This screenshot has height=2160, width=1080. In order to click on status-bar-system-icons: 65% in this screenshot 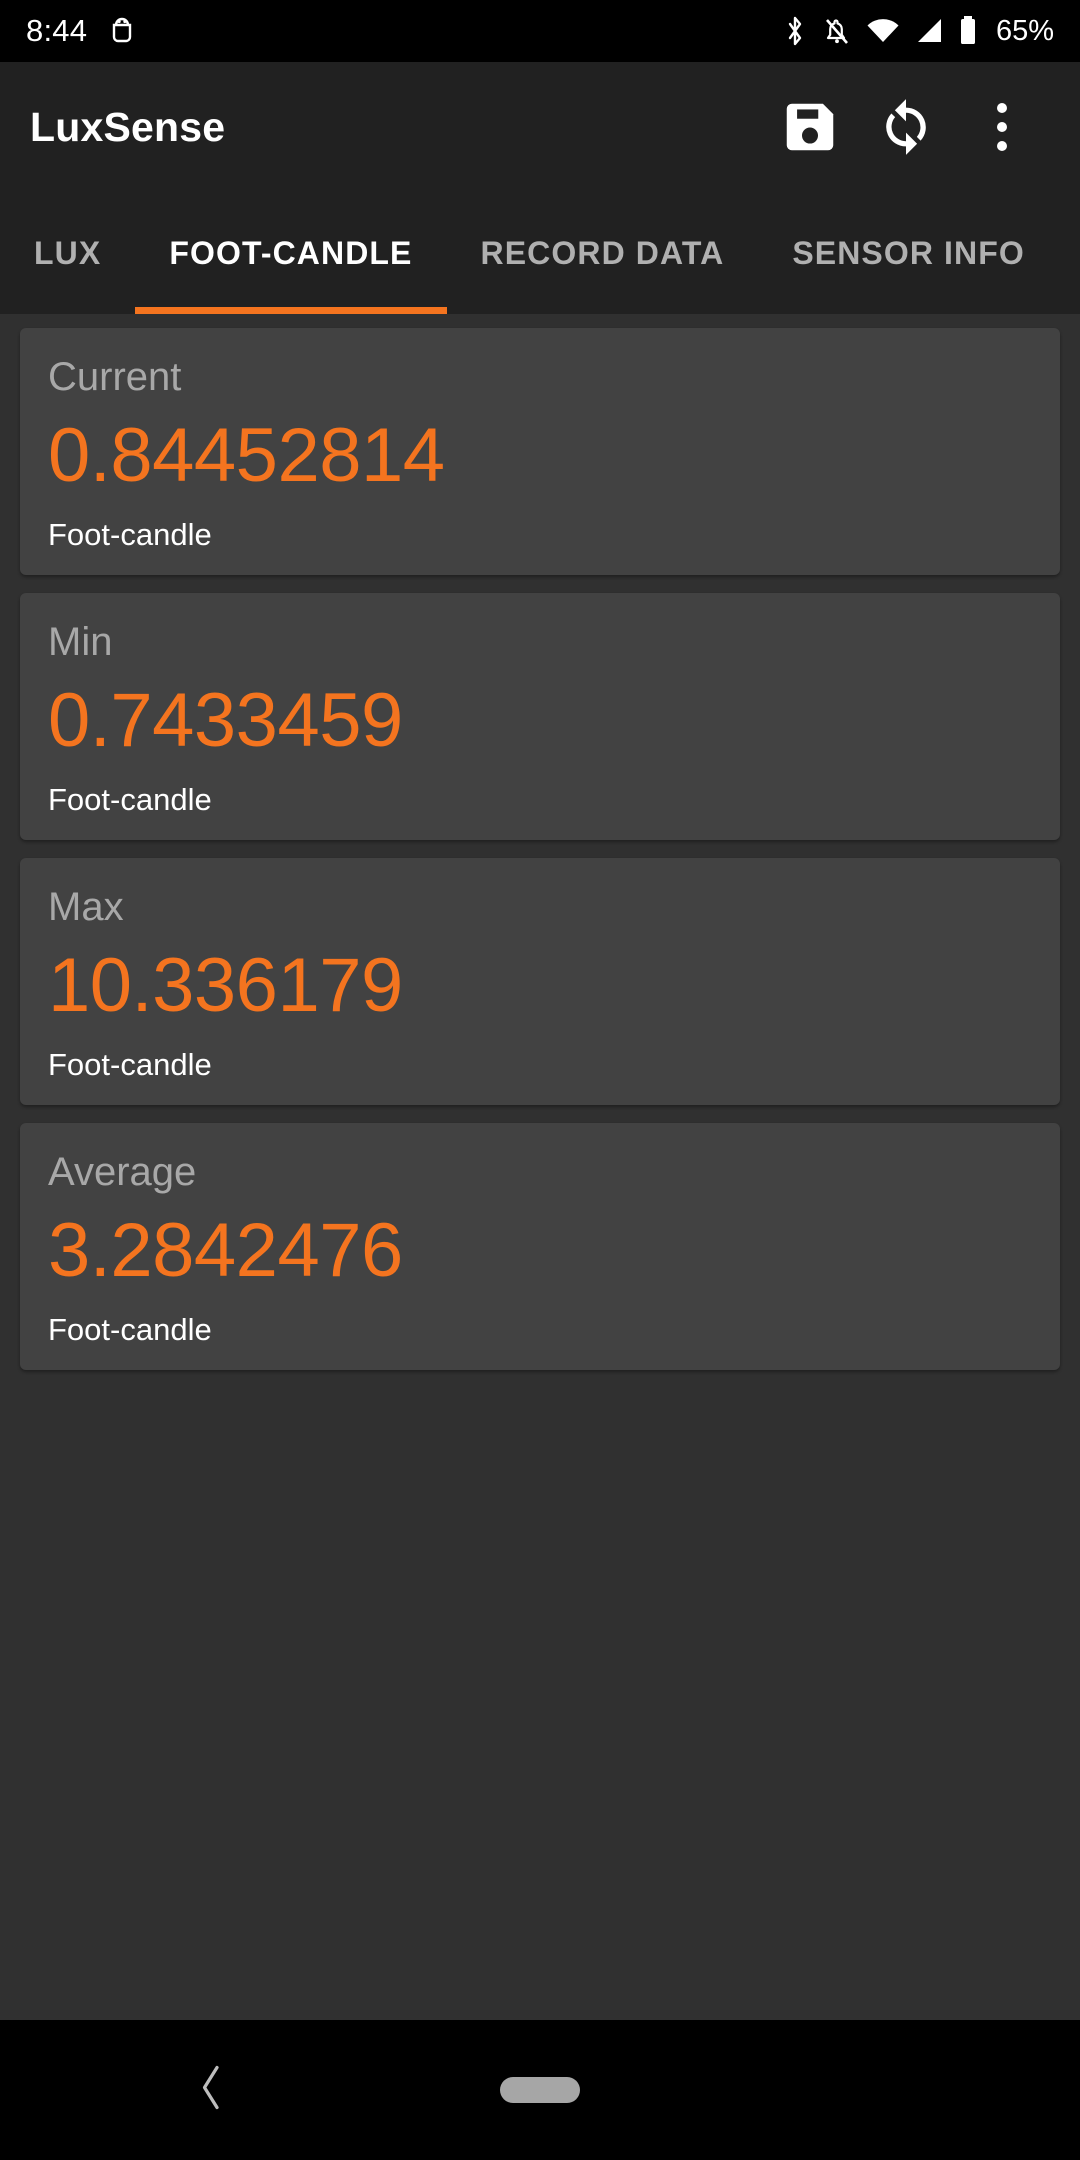, I will do `click(918, 31)`.